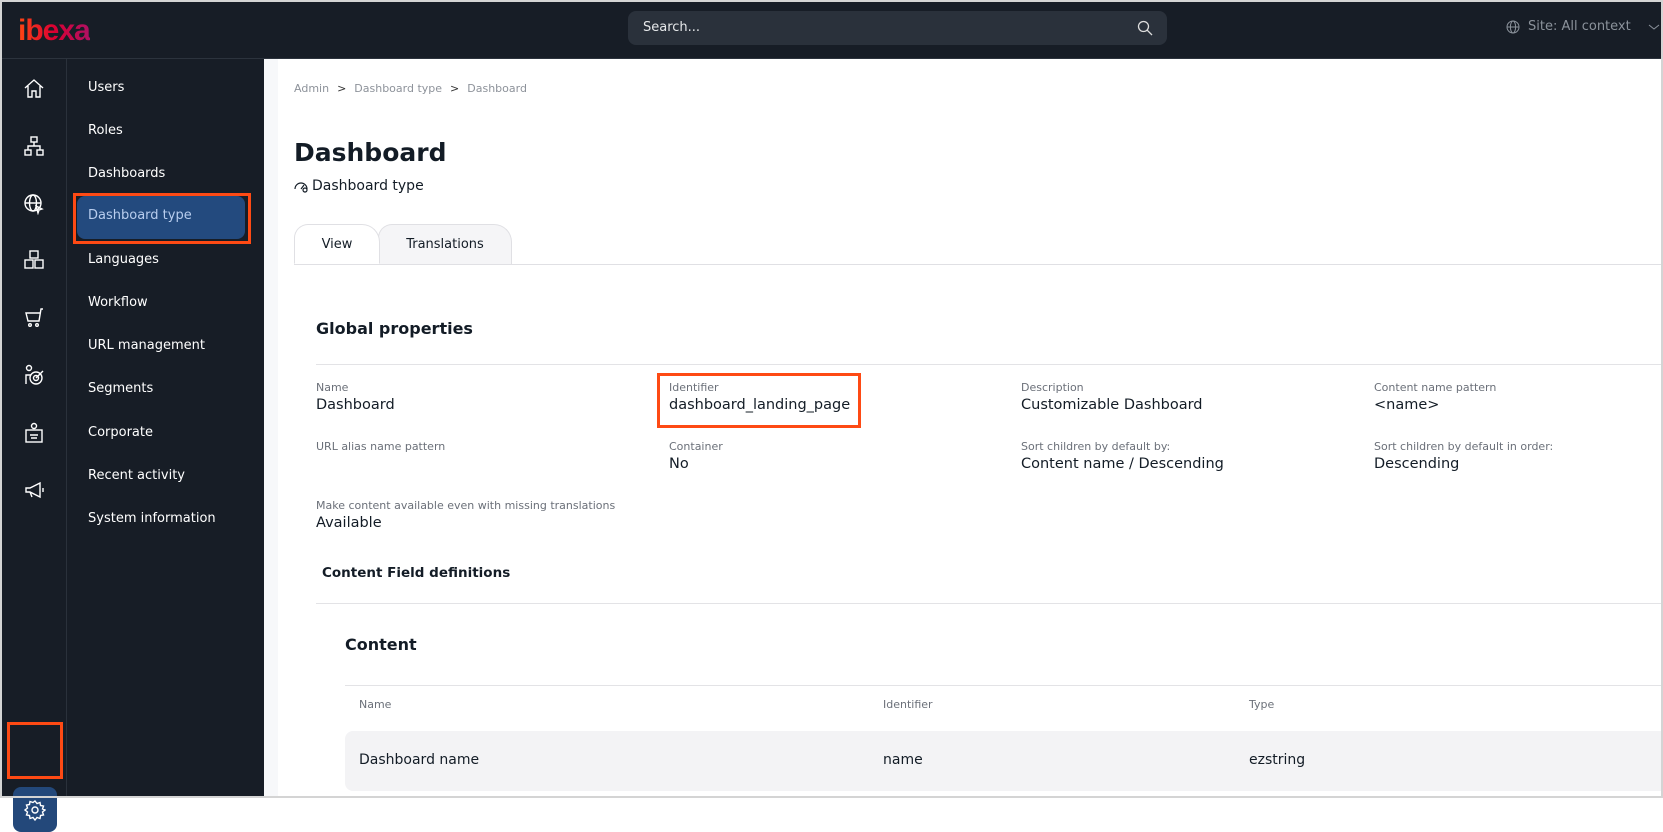 This screenshot has height=832, width=1663. What do you see at coordinates (1464, 446) in the screenshot?
I see `field-label: Sort children by default in order:` at bounding box center [1464, 446].